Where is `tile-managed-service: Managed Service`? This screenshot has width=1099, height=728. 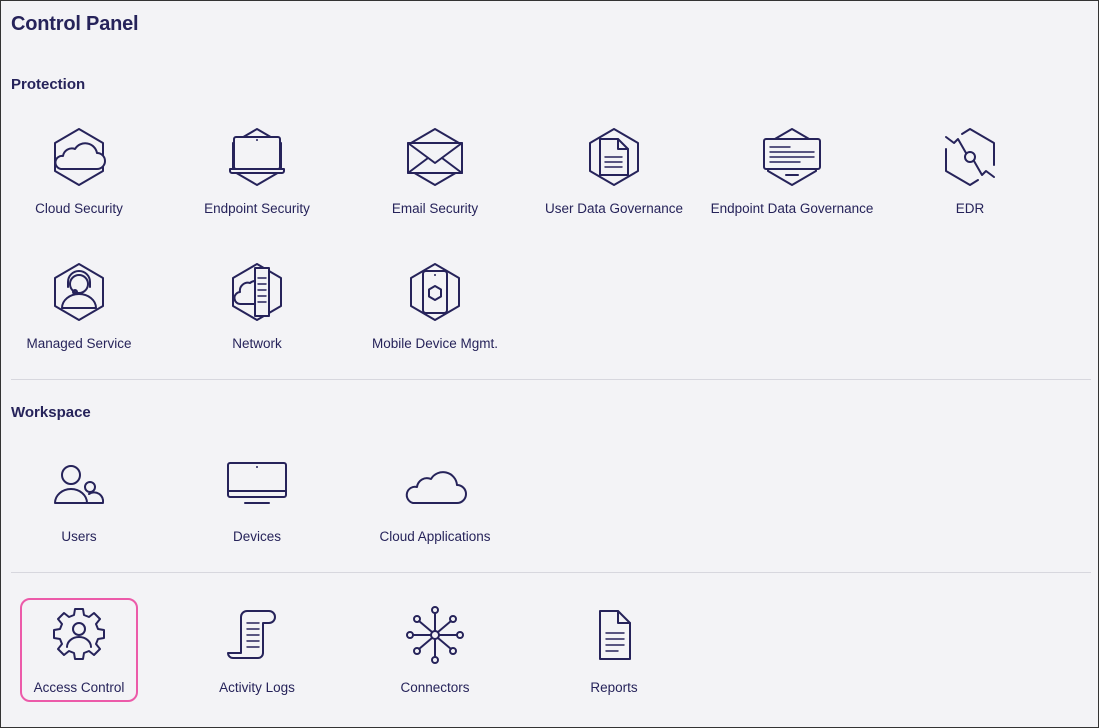 tile-managed-service: Managed Service is located at coordinates (82, 311).